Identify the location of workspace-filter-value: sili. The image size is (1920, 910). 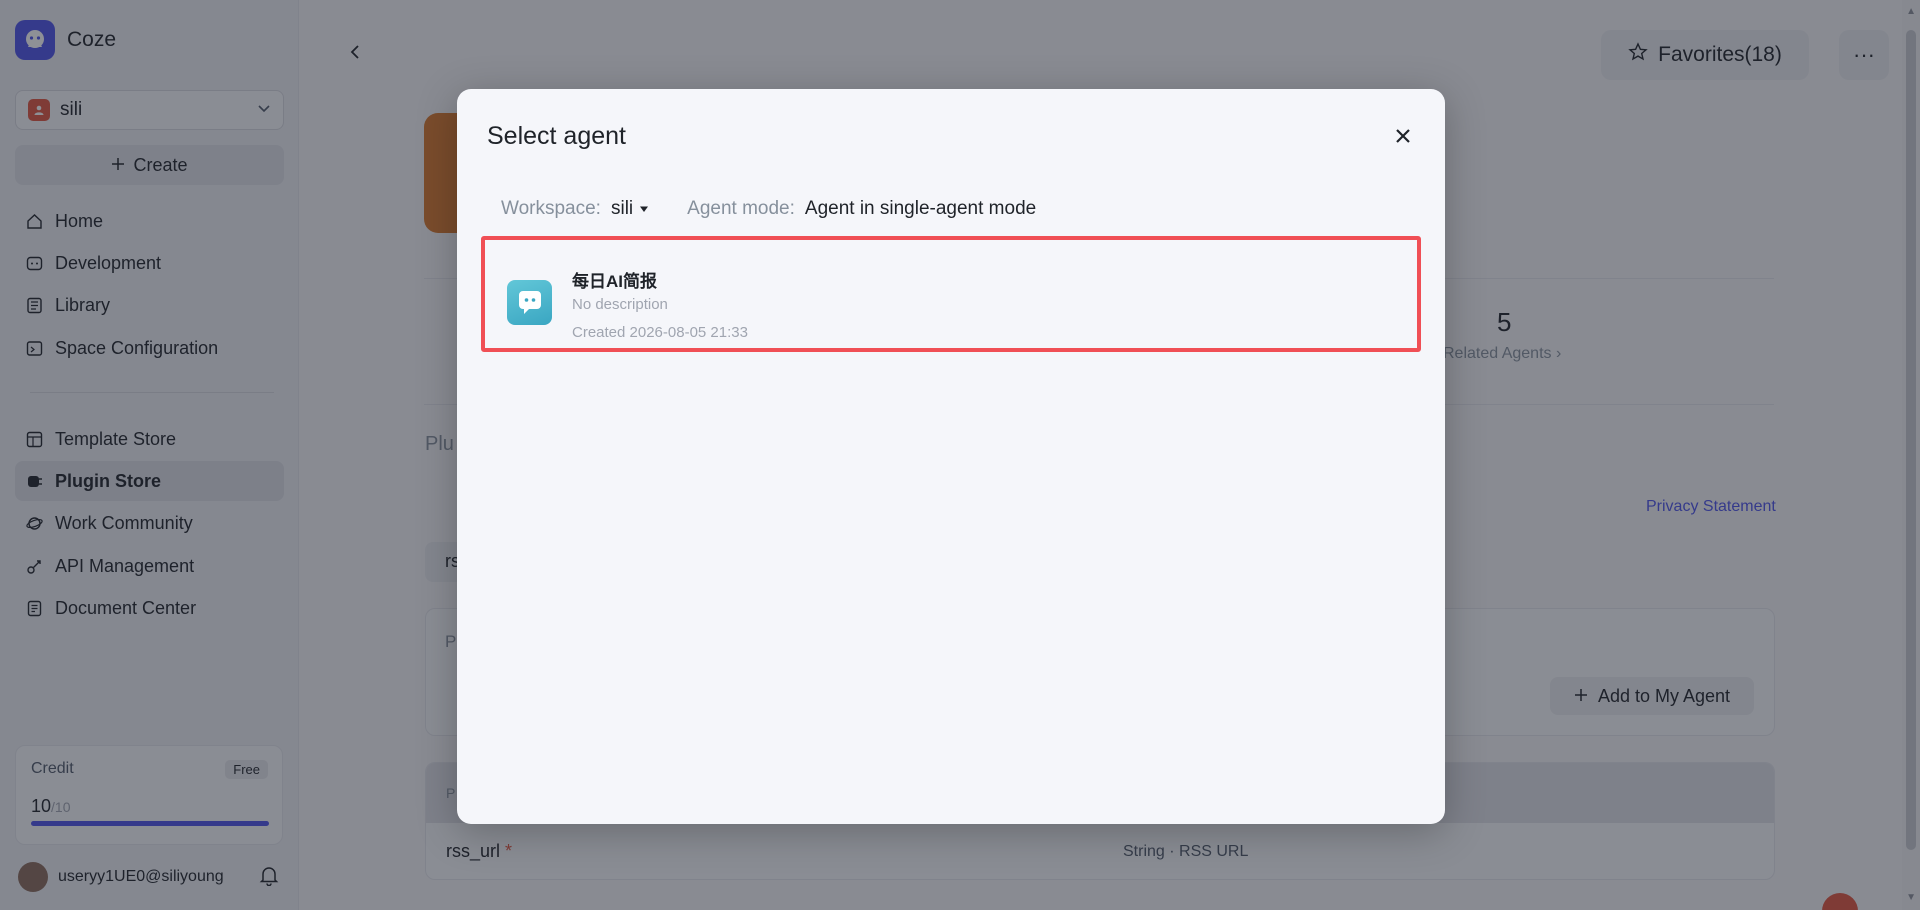
(622, 208).